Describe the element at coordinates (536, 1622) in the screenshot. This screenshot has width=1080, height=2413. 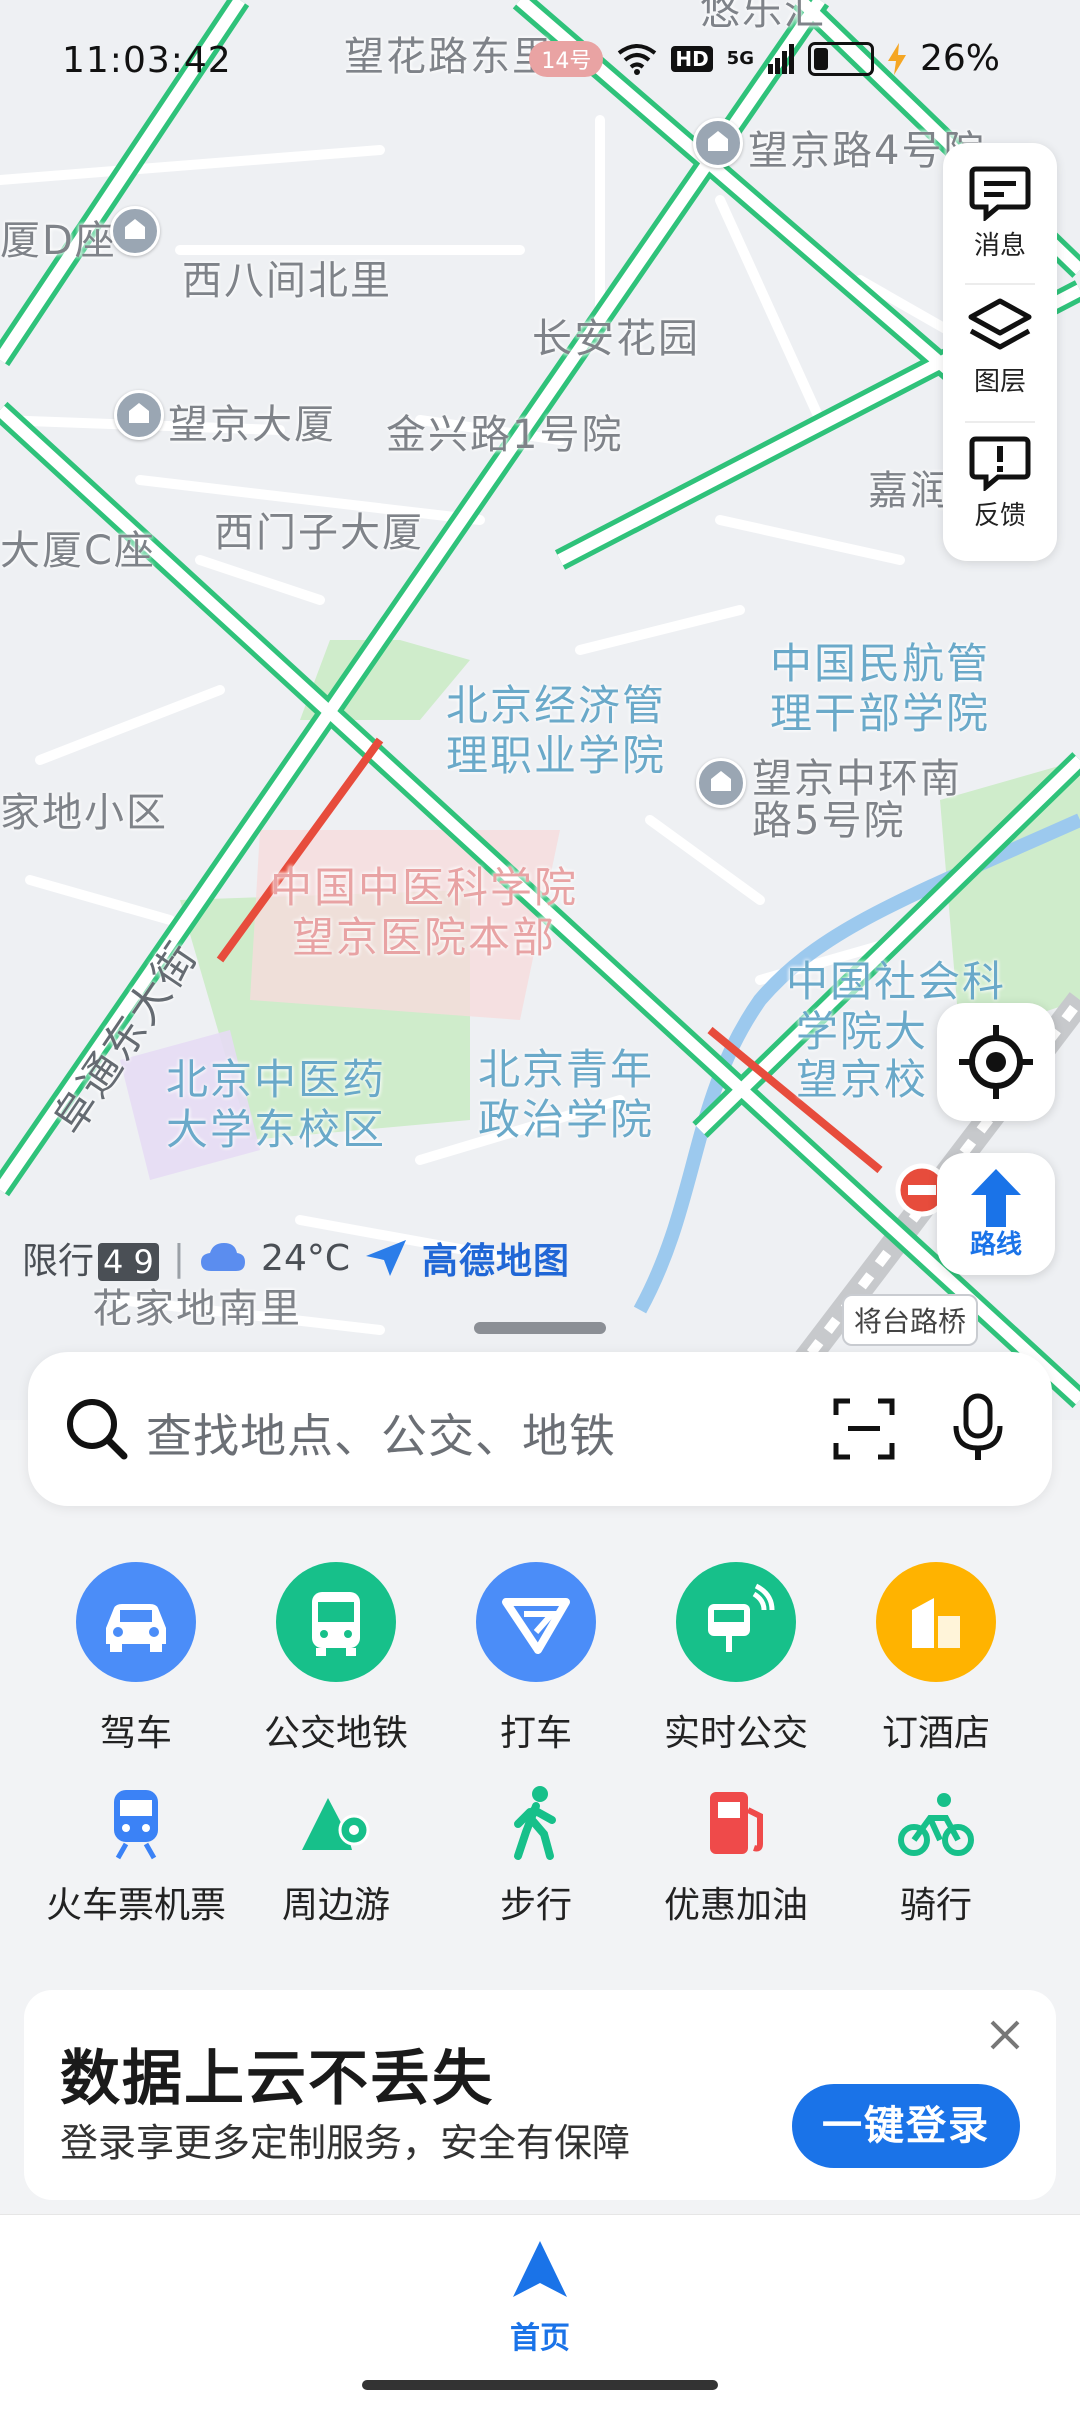
I see `taxi-icon` at that location.